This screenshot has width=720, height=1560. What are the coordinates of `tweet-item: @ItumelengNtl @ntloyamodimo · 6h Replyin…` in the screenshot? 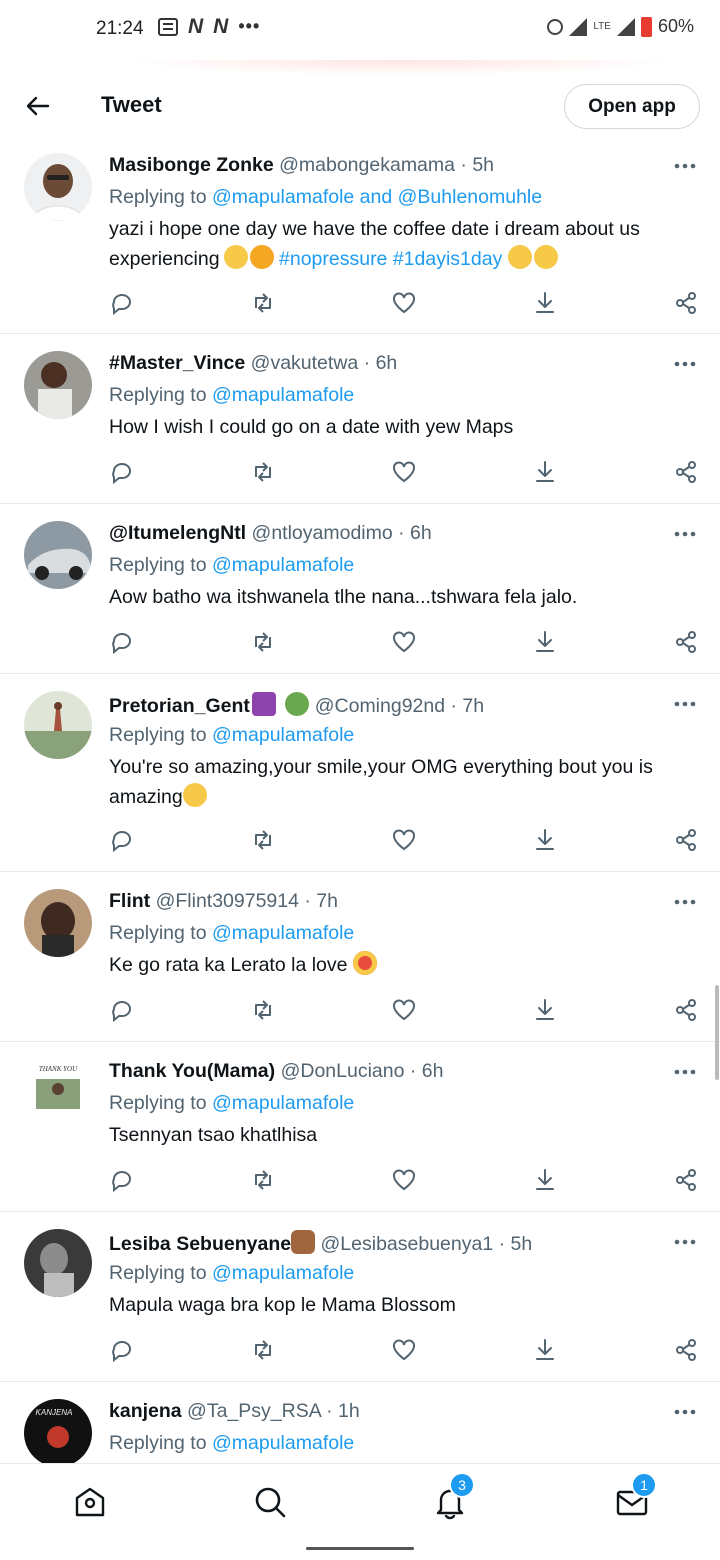 It's located at (360, 589).